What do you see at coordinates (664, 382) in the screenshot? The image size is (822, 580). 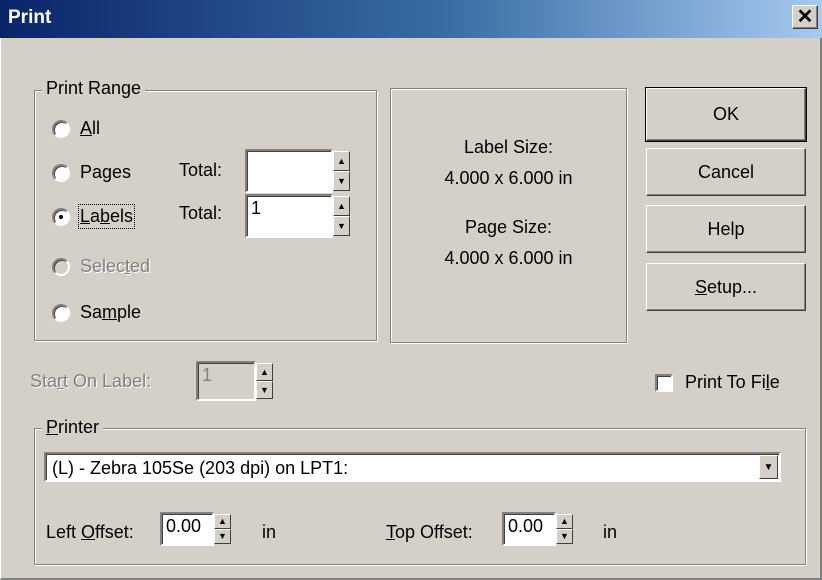 I see `print-to-file-box` at bounding box center [664, 382].